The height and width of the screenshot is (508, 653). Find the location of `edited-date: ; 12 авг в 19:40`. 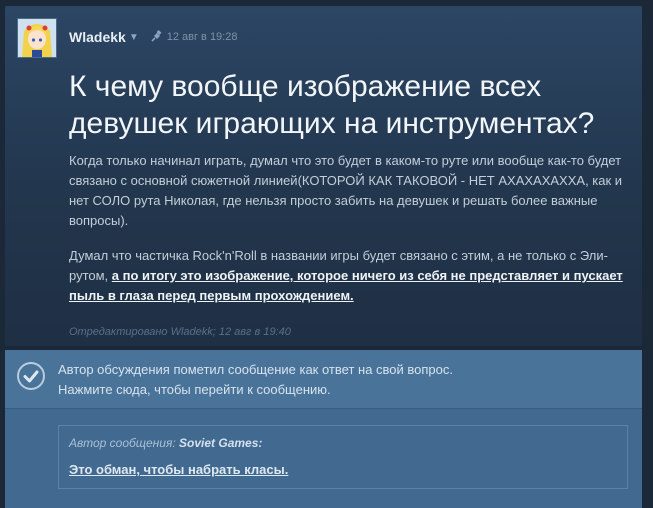

edited-date: ; 12 авг в 19:40 is located at coordinates (251, 332).